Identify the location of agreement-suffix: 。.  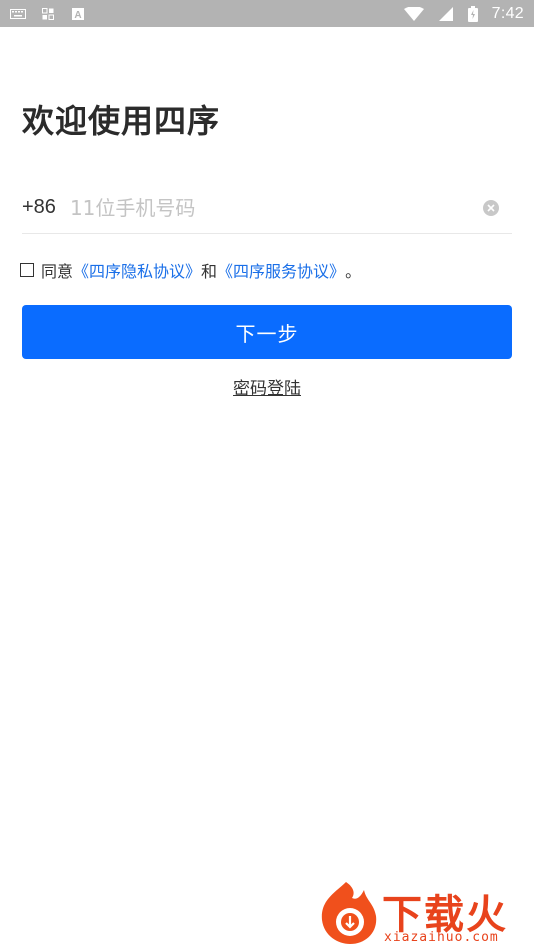
(353, 271).